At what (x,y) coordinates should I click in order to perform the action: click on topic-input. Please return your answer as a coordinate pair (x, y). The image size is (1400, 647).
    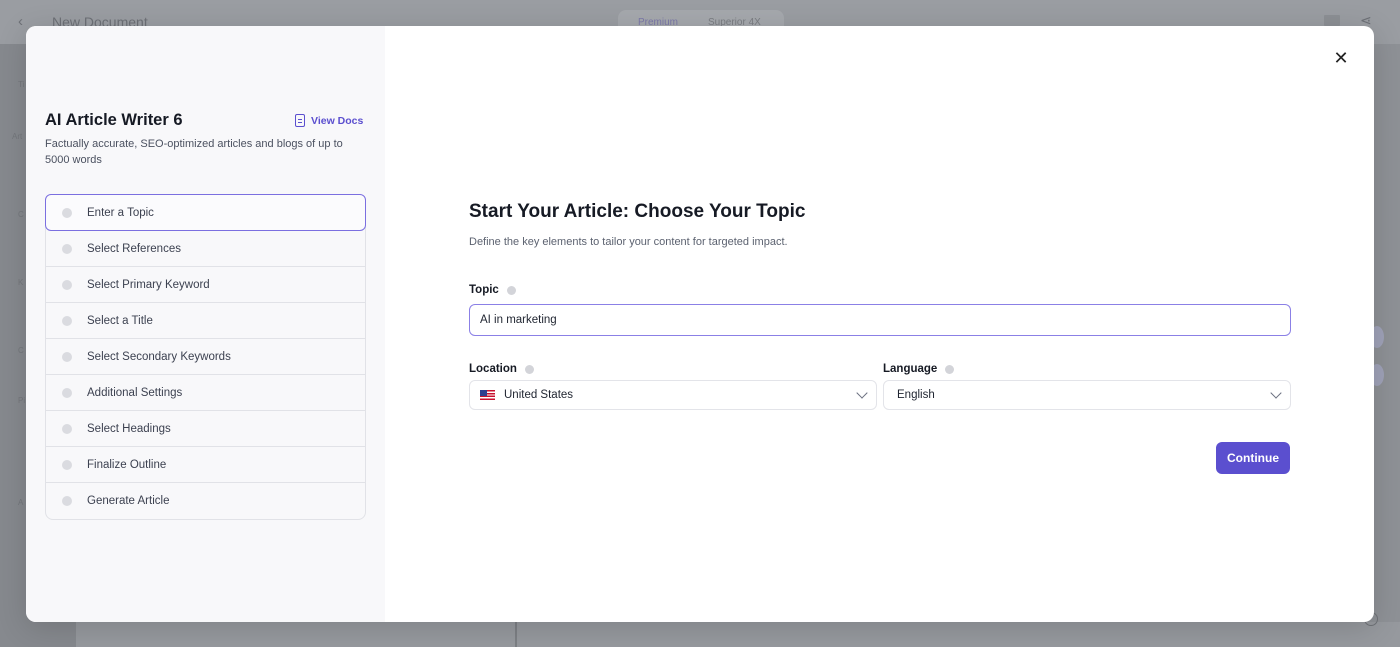
    Looking at the image, I should click on (880, 320).